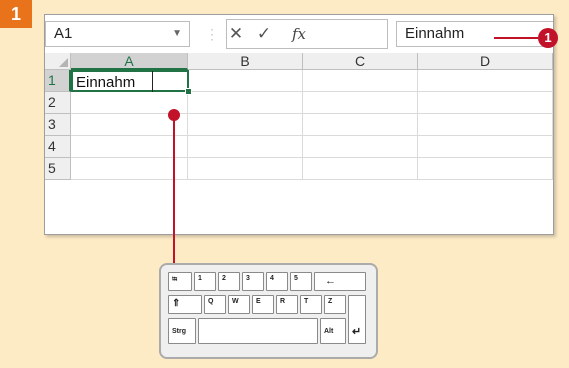 This screenshot has height=368, width=569. What do you see at coordinates (58, 125) in the screenshot?
I see `row-header-3: 3` at bounding box center [58, 125].